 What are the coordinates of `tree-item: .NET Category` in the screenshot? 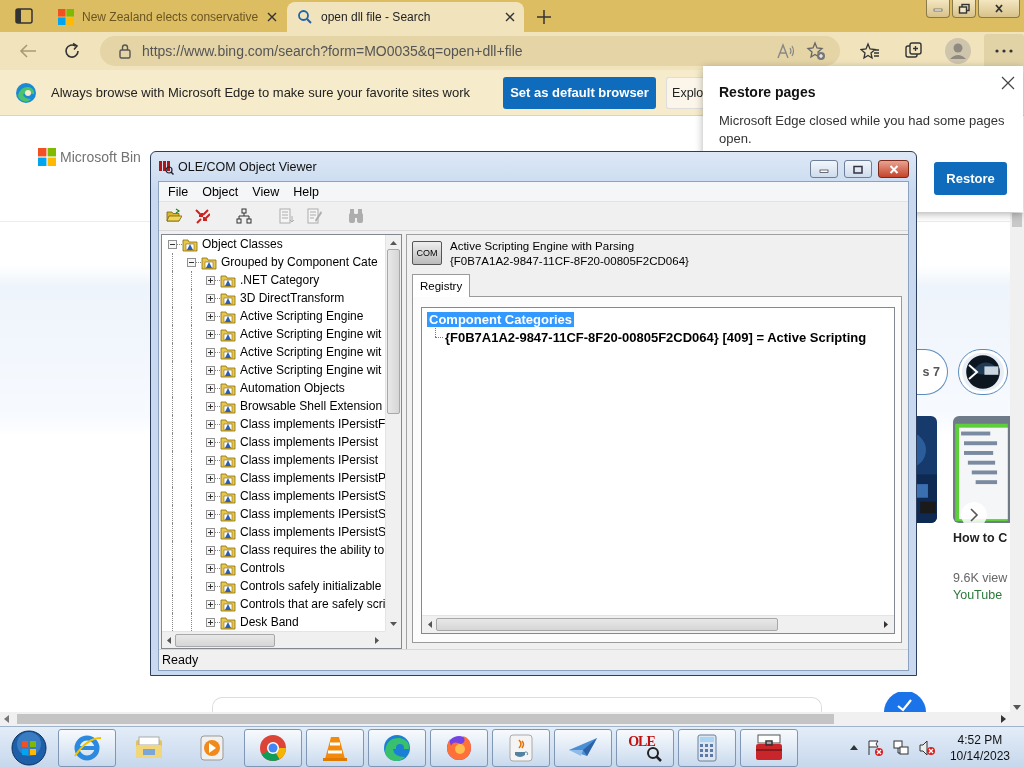 It's located at (280, 280).